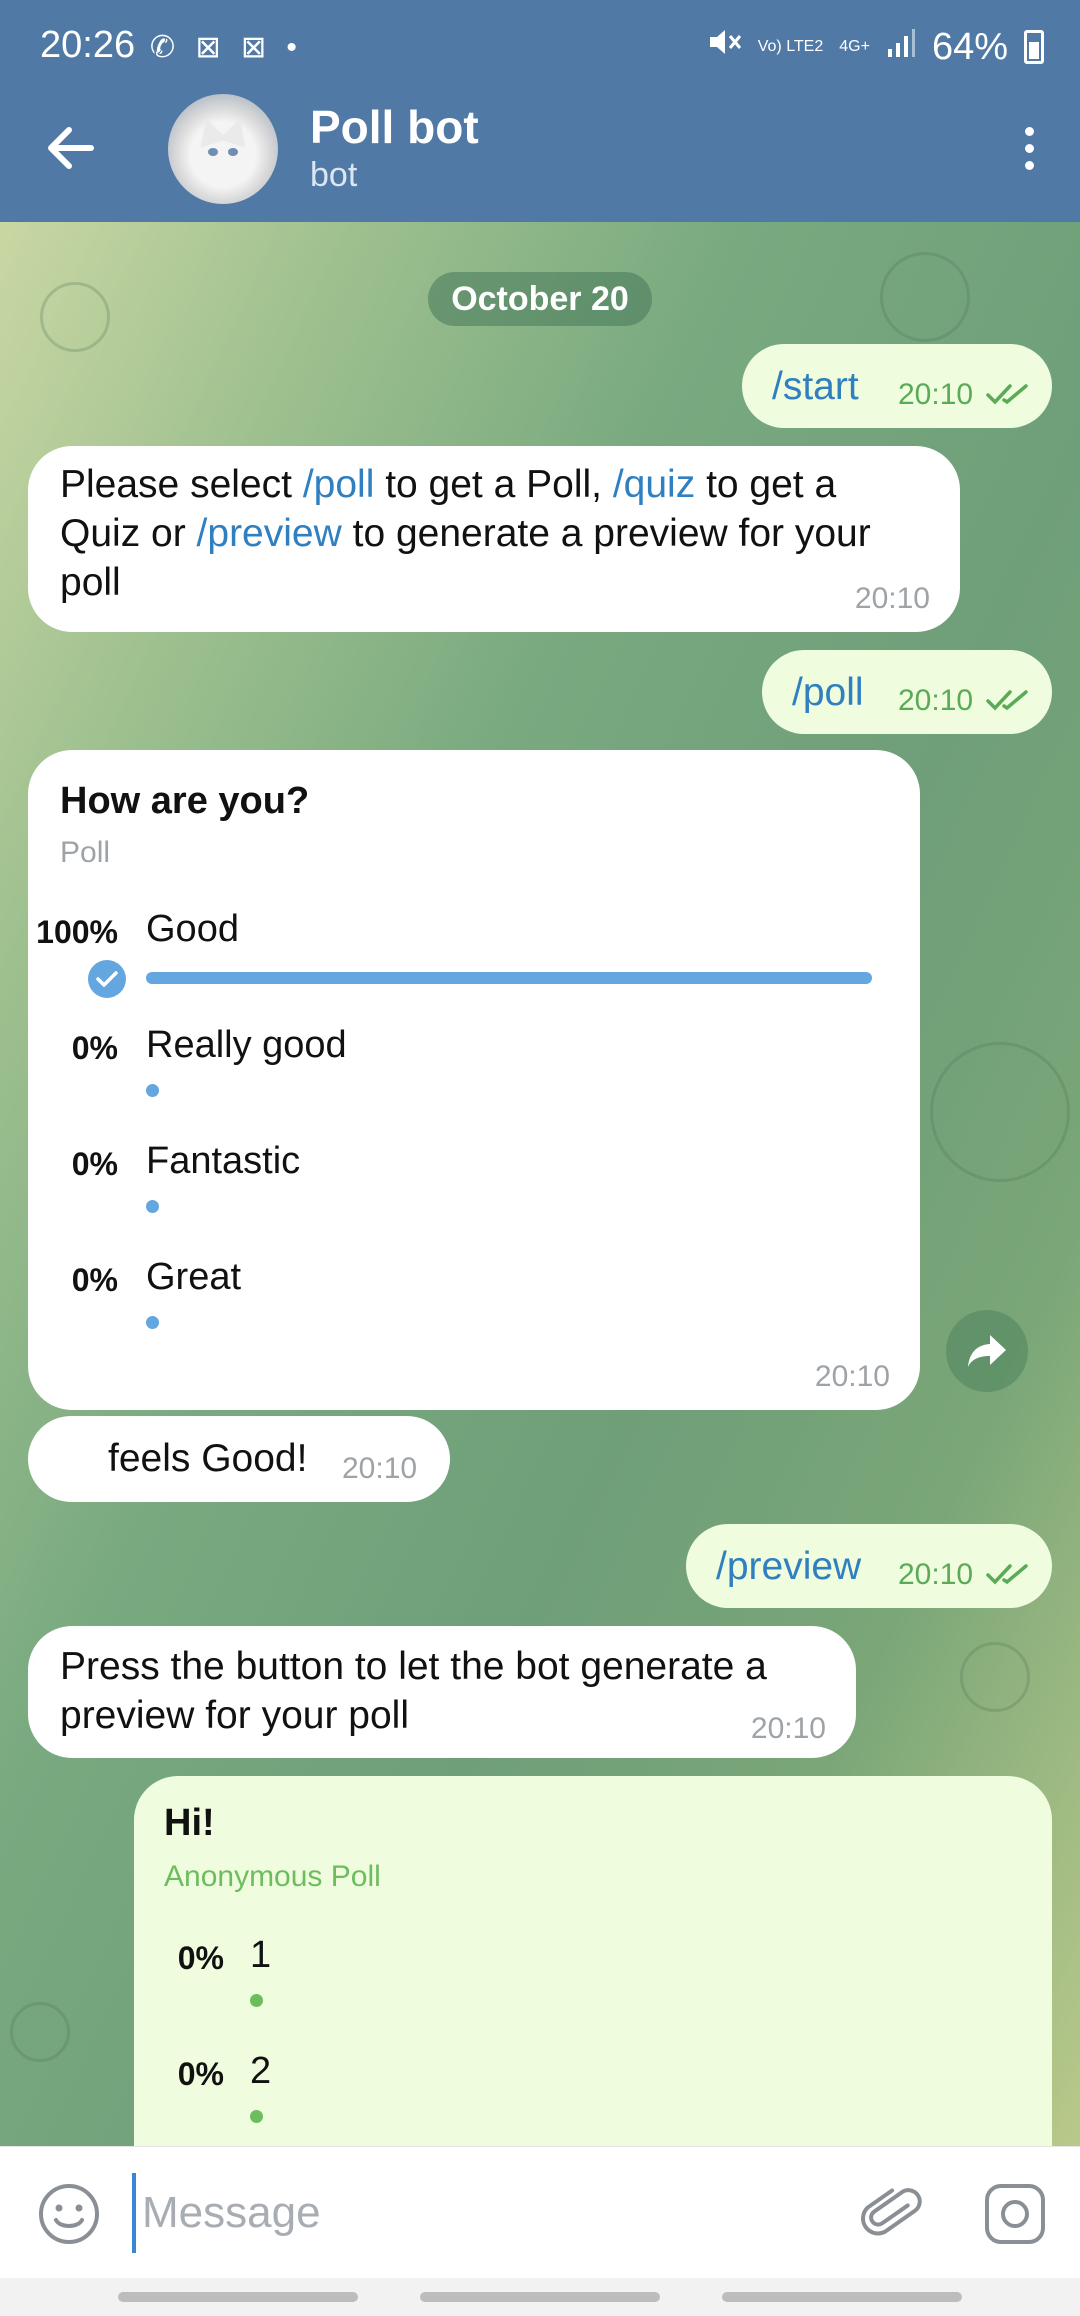  What do you see at coordinates (223, 1161) in the screenshot?
I see `option-label: Fantastic` at bounding box center [223, 1161].